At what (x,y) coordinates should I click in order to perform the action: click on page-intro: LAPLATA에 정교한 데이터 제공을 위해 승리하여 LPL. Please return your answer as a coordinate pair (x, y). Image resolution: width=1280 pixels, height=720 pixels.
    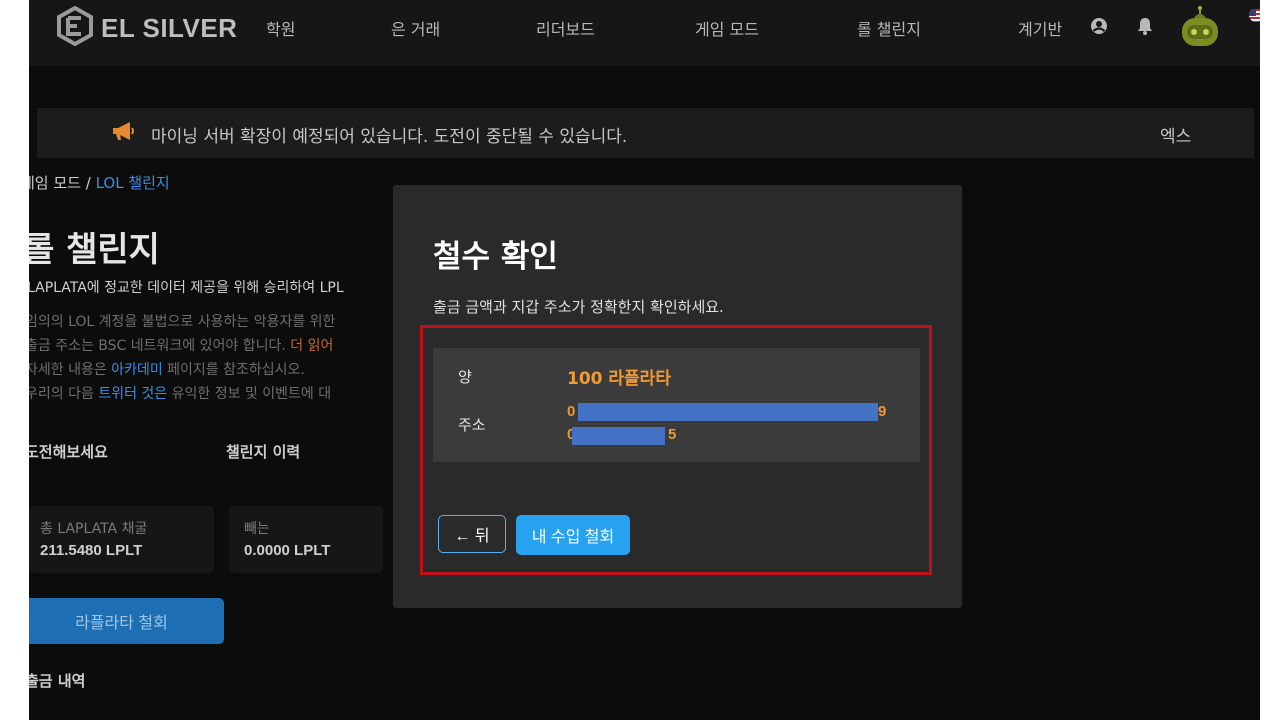
    Looking at the image, I should click on (186, 288).